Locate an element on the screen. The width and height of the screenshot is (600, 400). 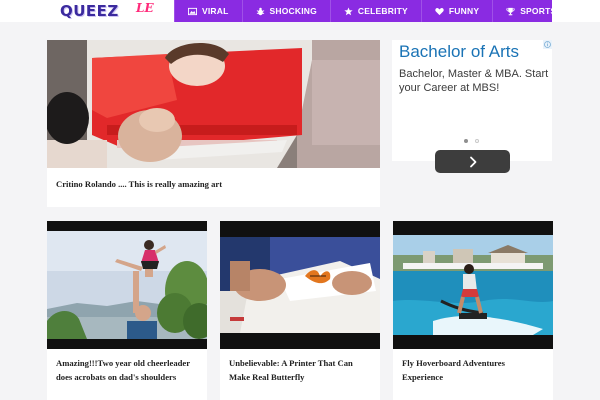
bug-icon is located at coordinates (260, 11).